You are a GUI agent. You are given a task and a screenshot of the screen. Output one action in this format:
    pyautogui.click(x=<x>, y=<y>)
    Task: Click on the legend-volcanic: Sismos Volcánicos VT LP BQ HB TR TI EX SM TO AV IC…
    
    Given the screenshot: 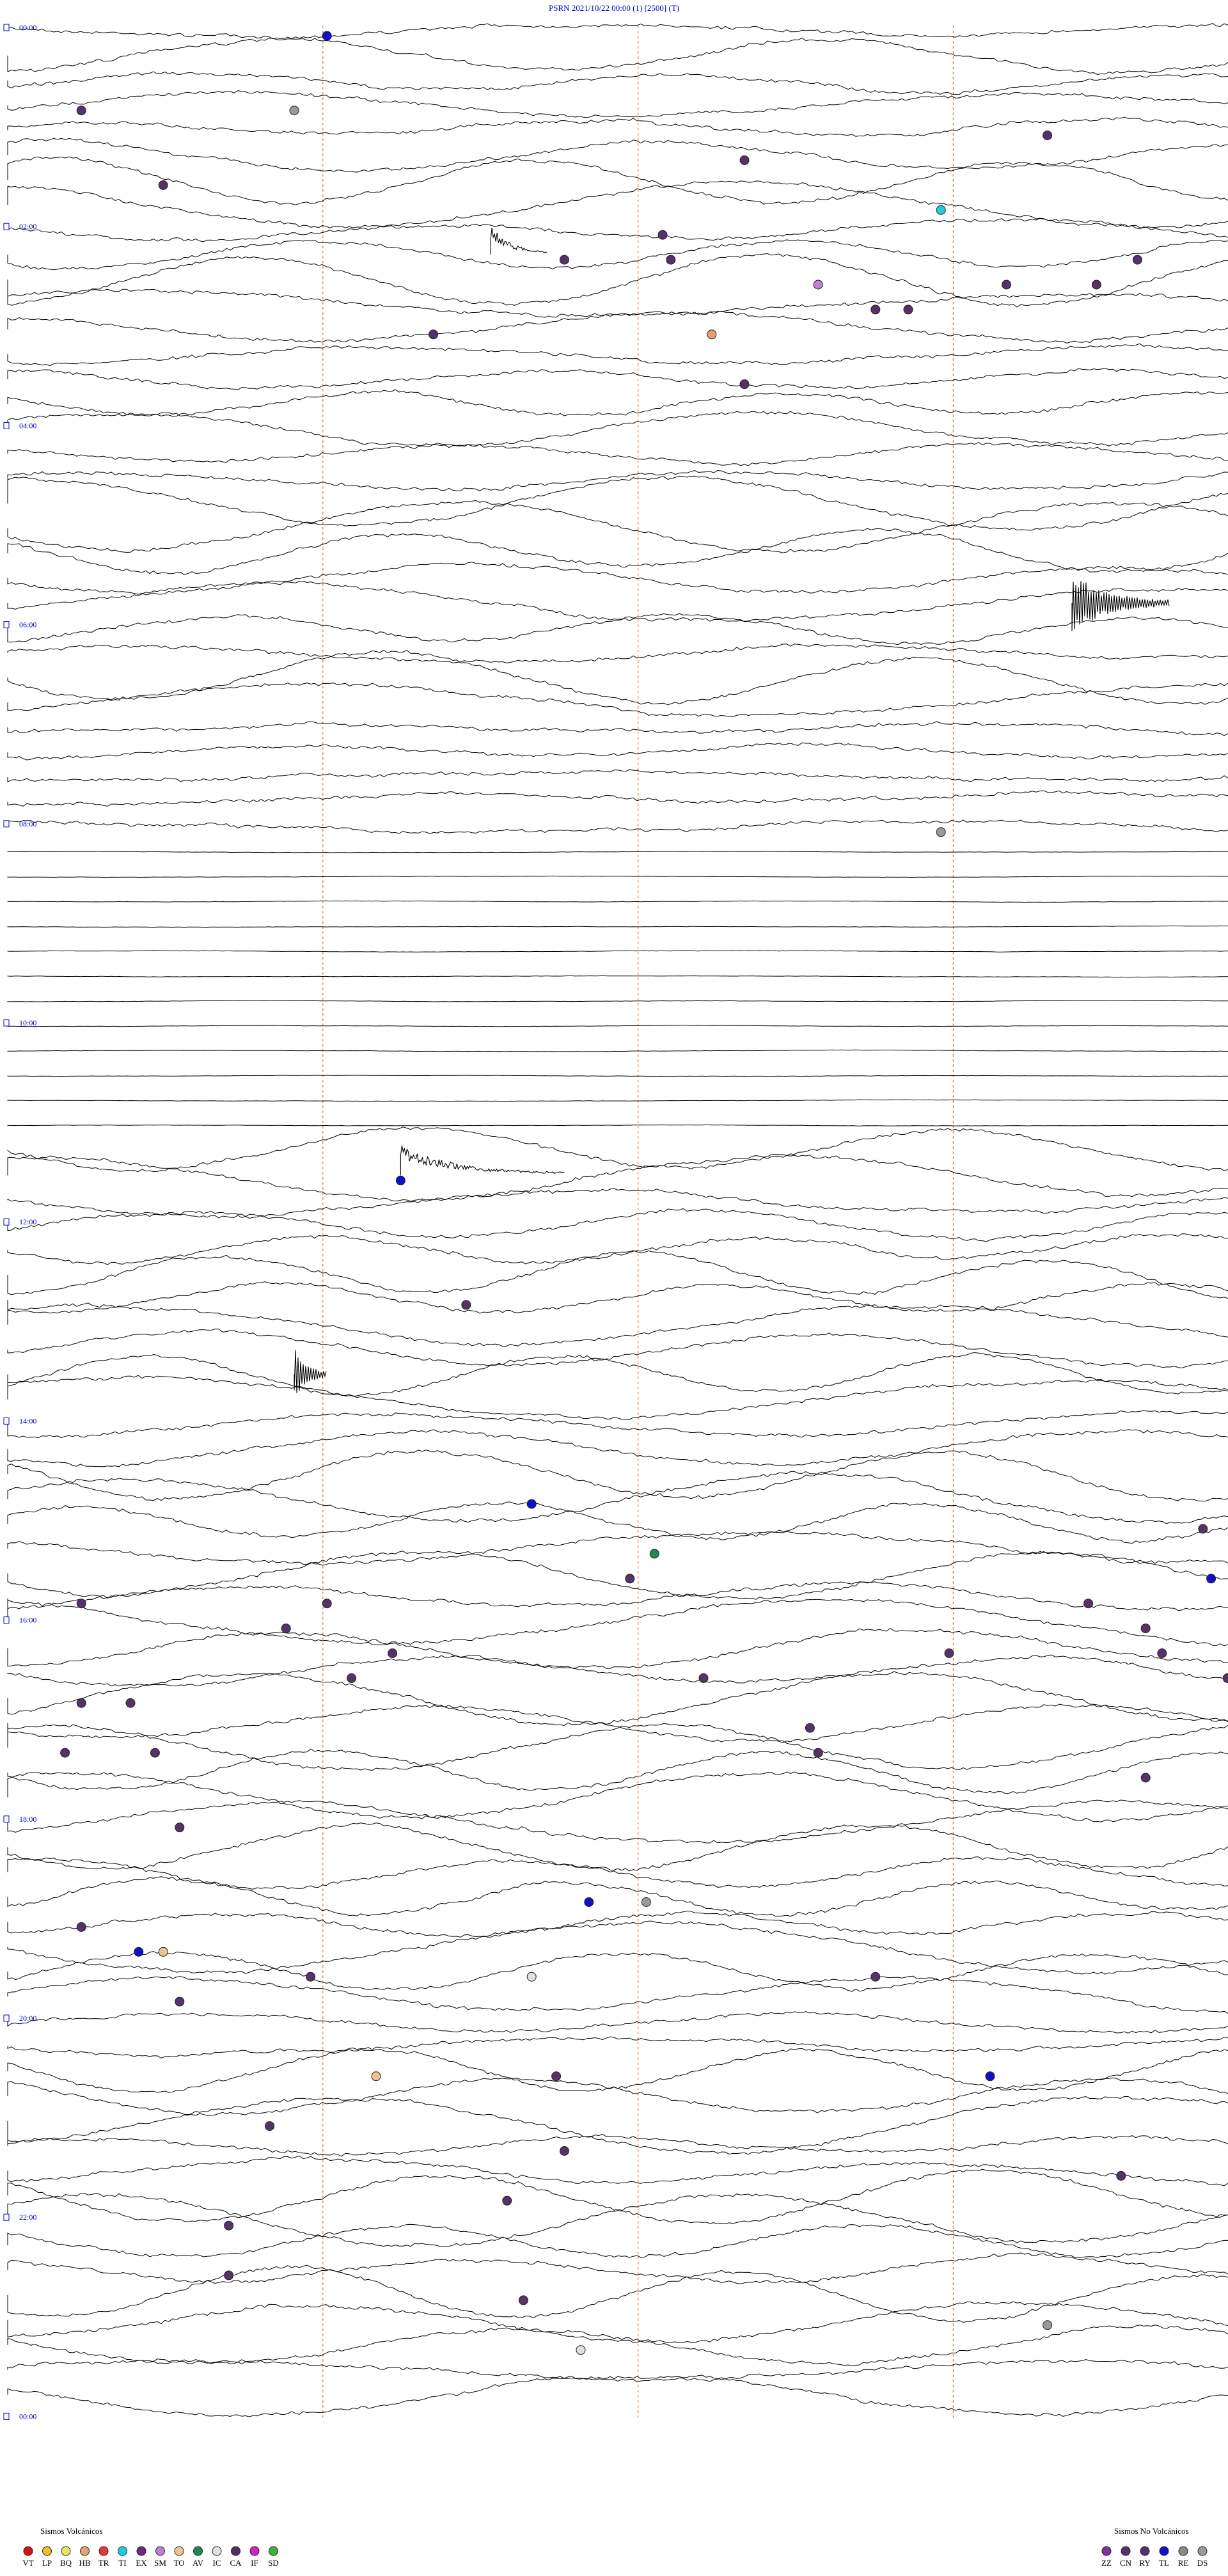 What is the action you would take?
    pyautogui.click(x=150, y=2547)
    